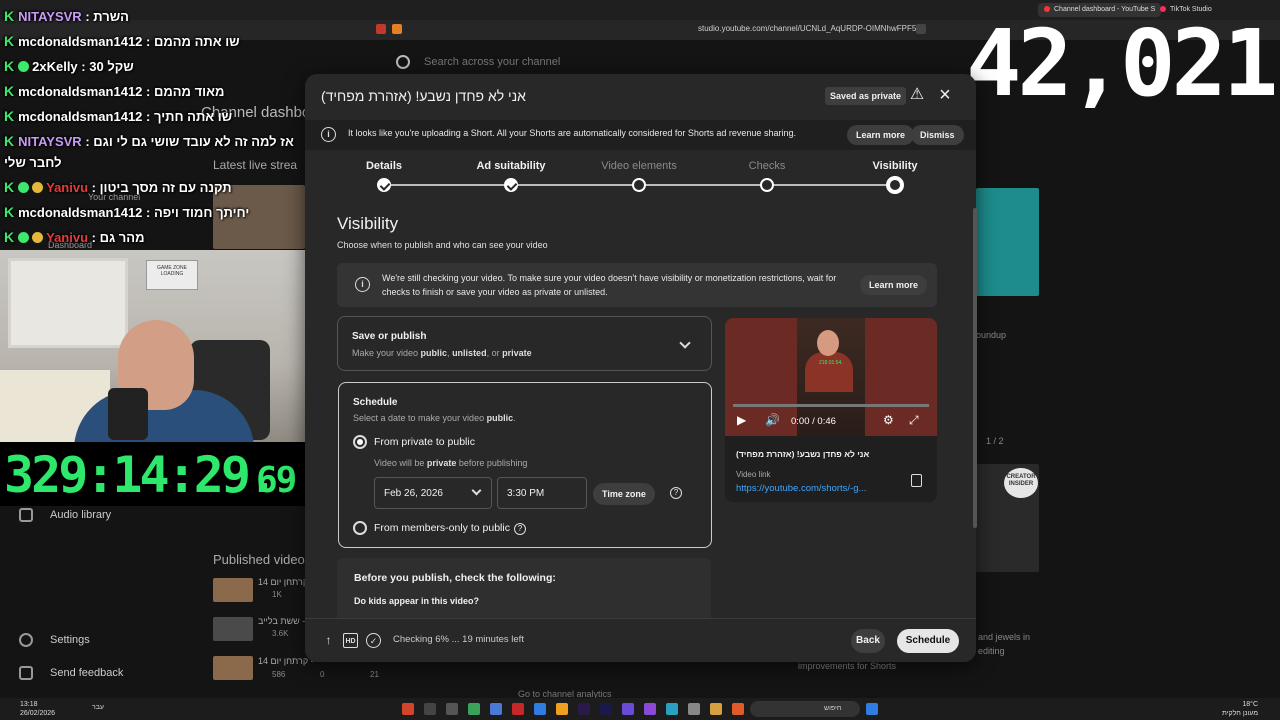 The height and width of the screenshot is (720, 1280). Describe the element at coordinates (584, 709) in the screenshot. I see `after-effects-icon` at that location.